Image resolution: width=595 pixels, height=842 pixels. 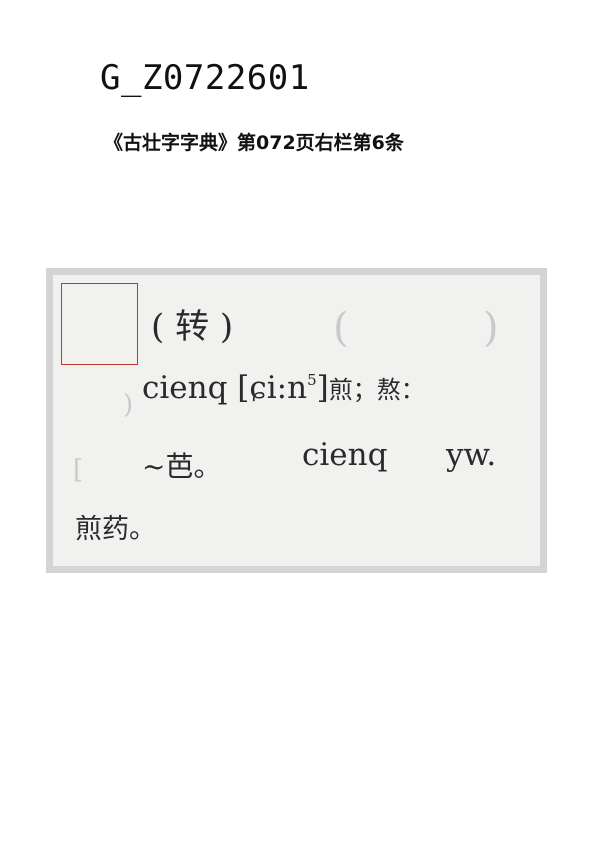 I want to click on romanization: cienq, so click(x=184, y=388).